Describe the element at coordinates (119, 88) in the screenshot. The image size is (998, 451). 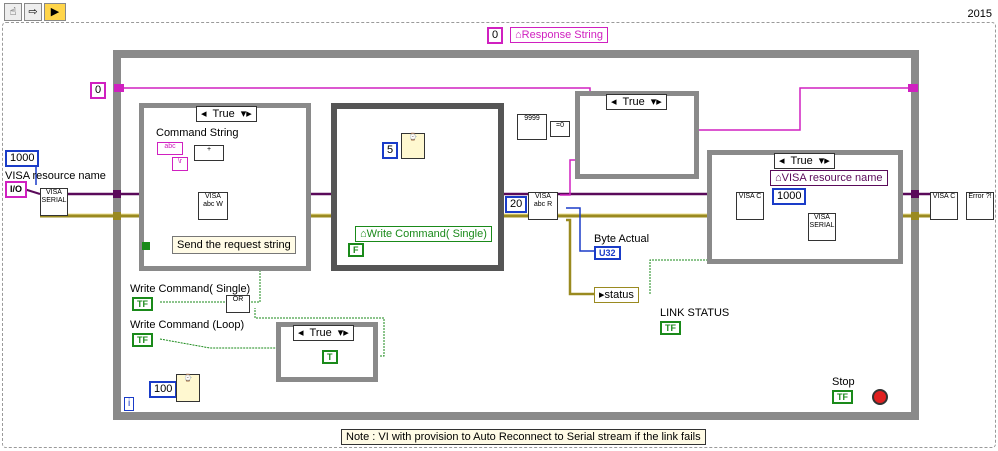
I see `shift-register-left` at that location.